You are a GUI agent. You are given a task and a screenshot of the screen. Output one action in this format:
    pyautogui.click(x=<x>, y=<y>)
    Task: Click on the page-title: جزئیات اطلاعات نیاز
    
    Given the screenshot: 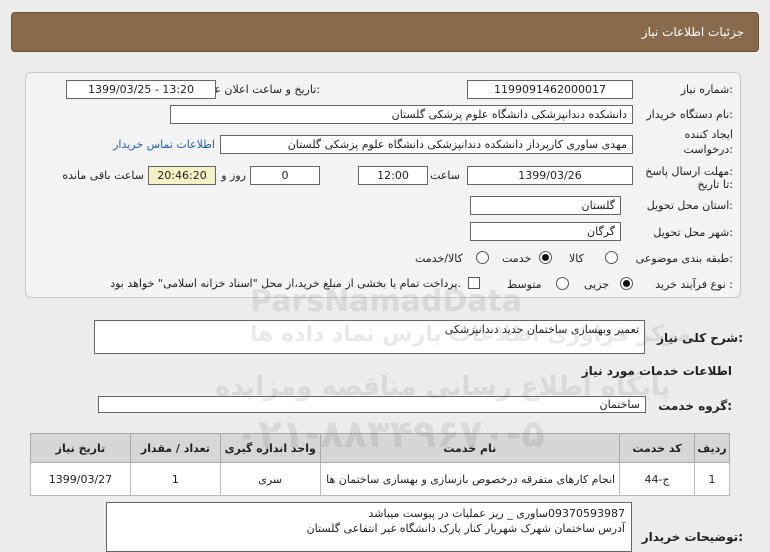 What is the action you would take?
    pyautogui.click(x=692, y=32)
    